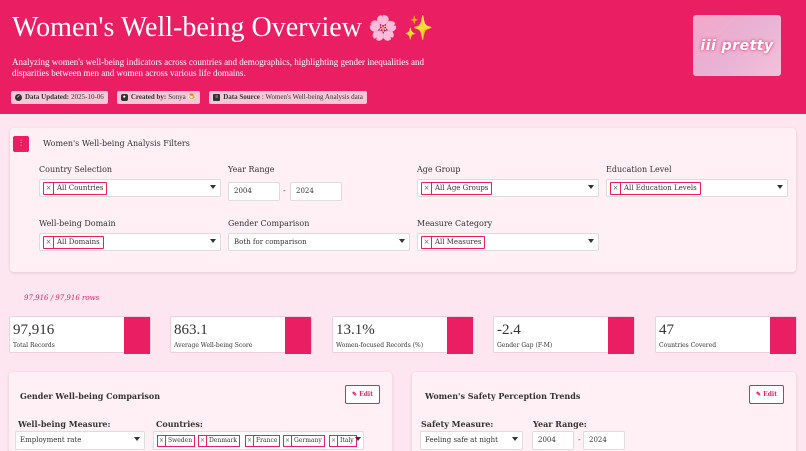 Image resolution: width=806 pixels, height=451 pixels. Describe the element at coordinates (267, 440) in the screenshot. I see `chip-label: France` at that location.